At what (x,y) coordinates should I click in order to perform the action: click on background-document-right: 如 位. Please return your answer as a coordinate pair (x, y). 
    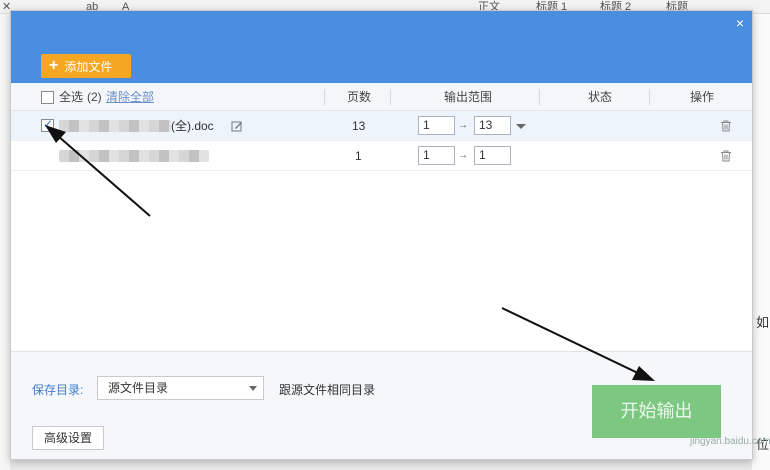
    Looking at the image, I should click on (761, 242).